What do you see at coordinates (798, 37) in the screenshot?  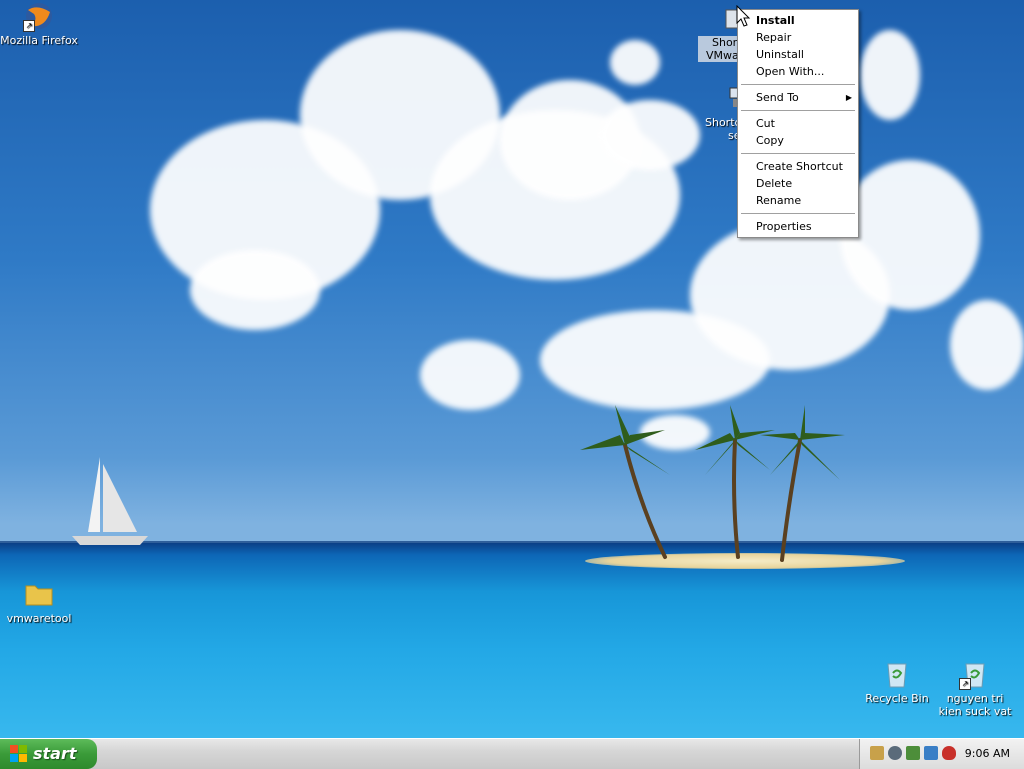 I see `menu-item-repair: Repair` at bounding box center [798, 37].